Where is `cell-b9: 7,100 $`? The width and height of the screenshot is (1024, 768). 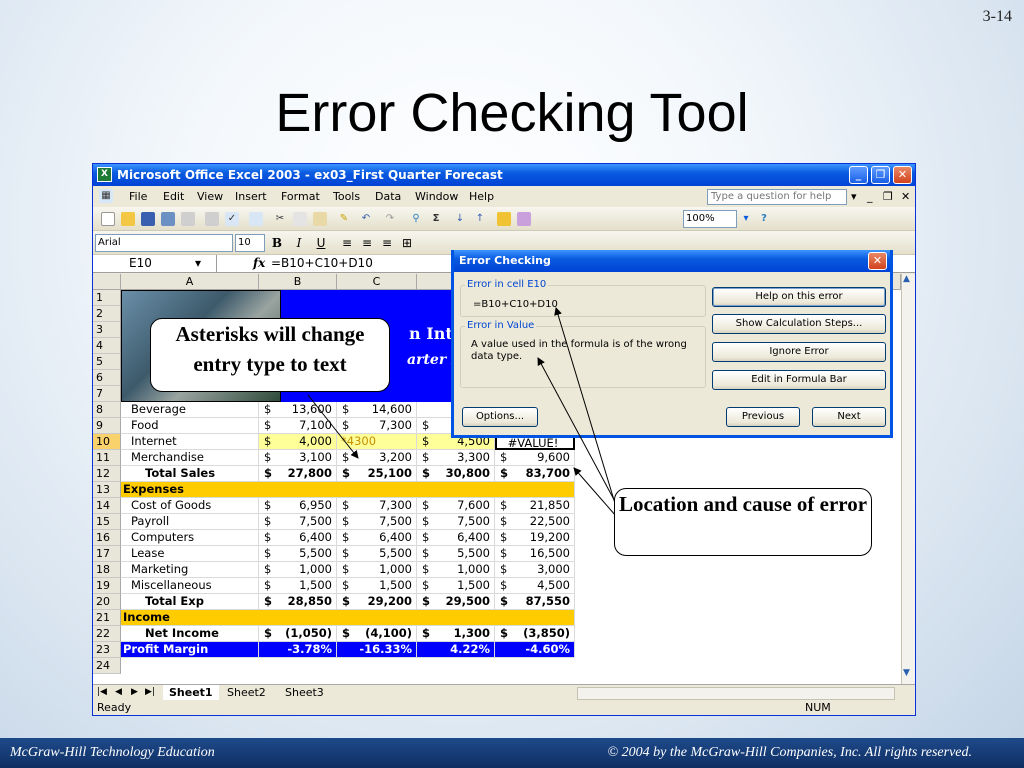 cell-b9: 7,100 $ is located at coordinates (298, 426).